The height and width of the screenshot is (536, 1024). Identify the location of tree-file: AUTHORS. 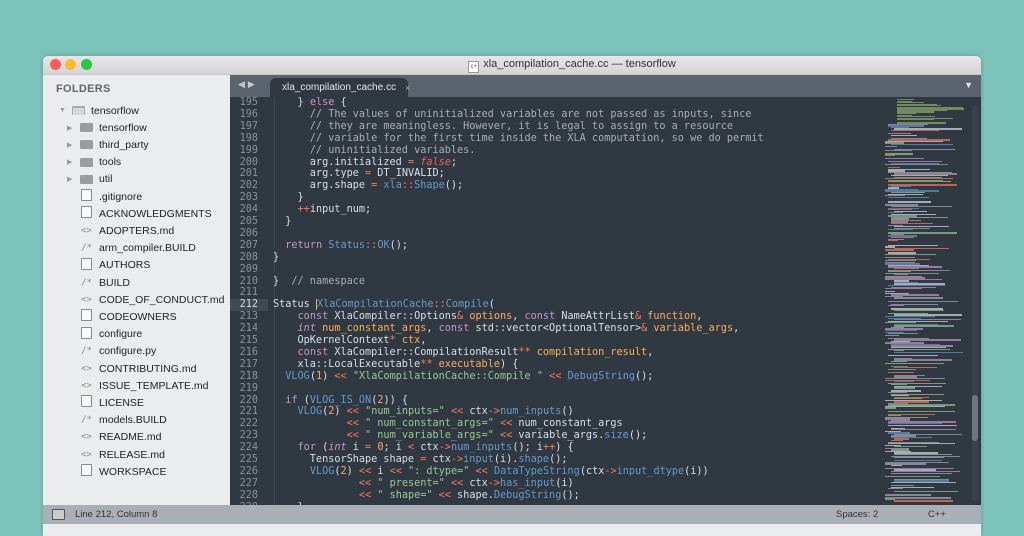
(115, 265).